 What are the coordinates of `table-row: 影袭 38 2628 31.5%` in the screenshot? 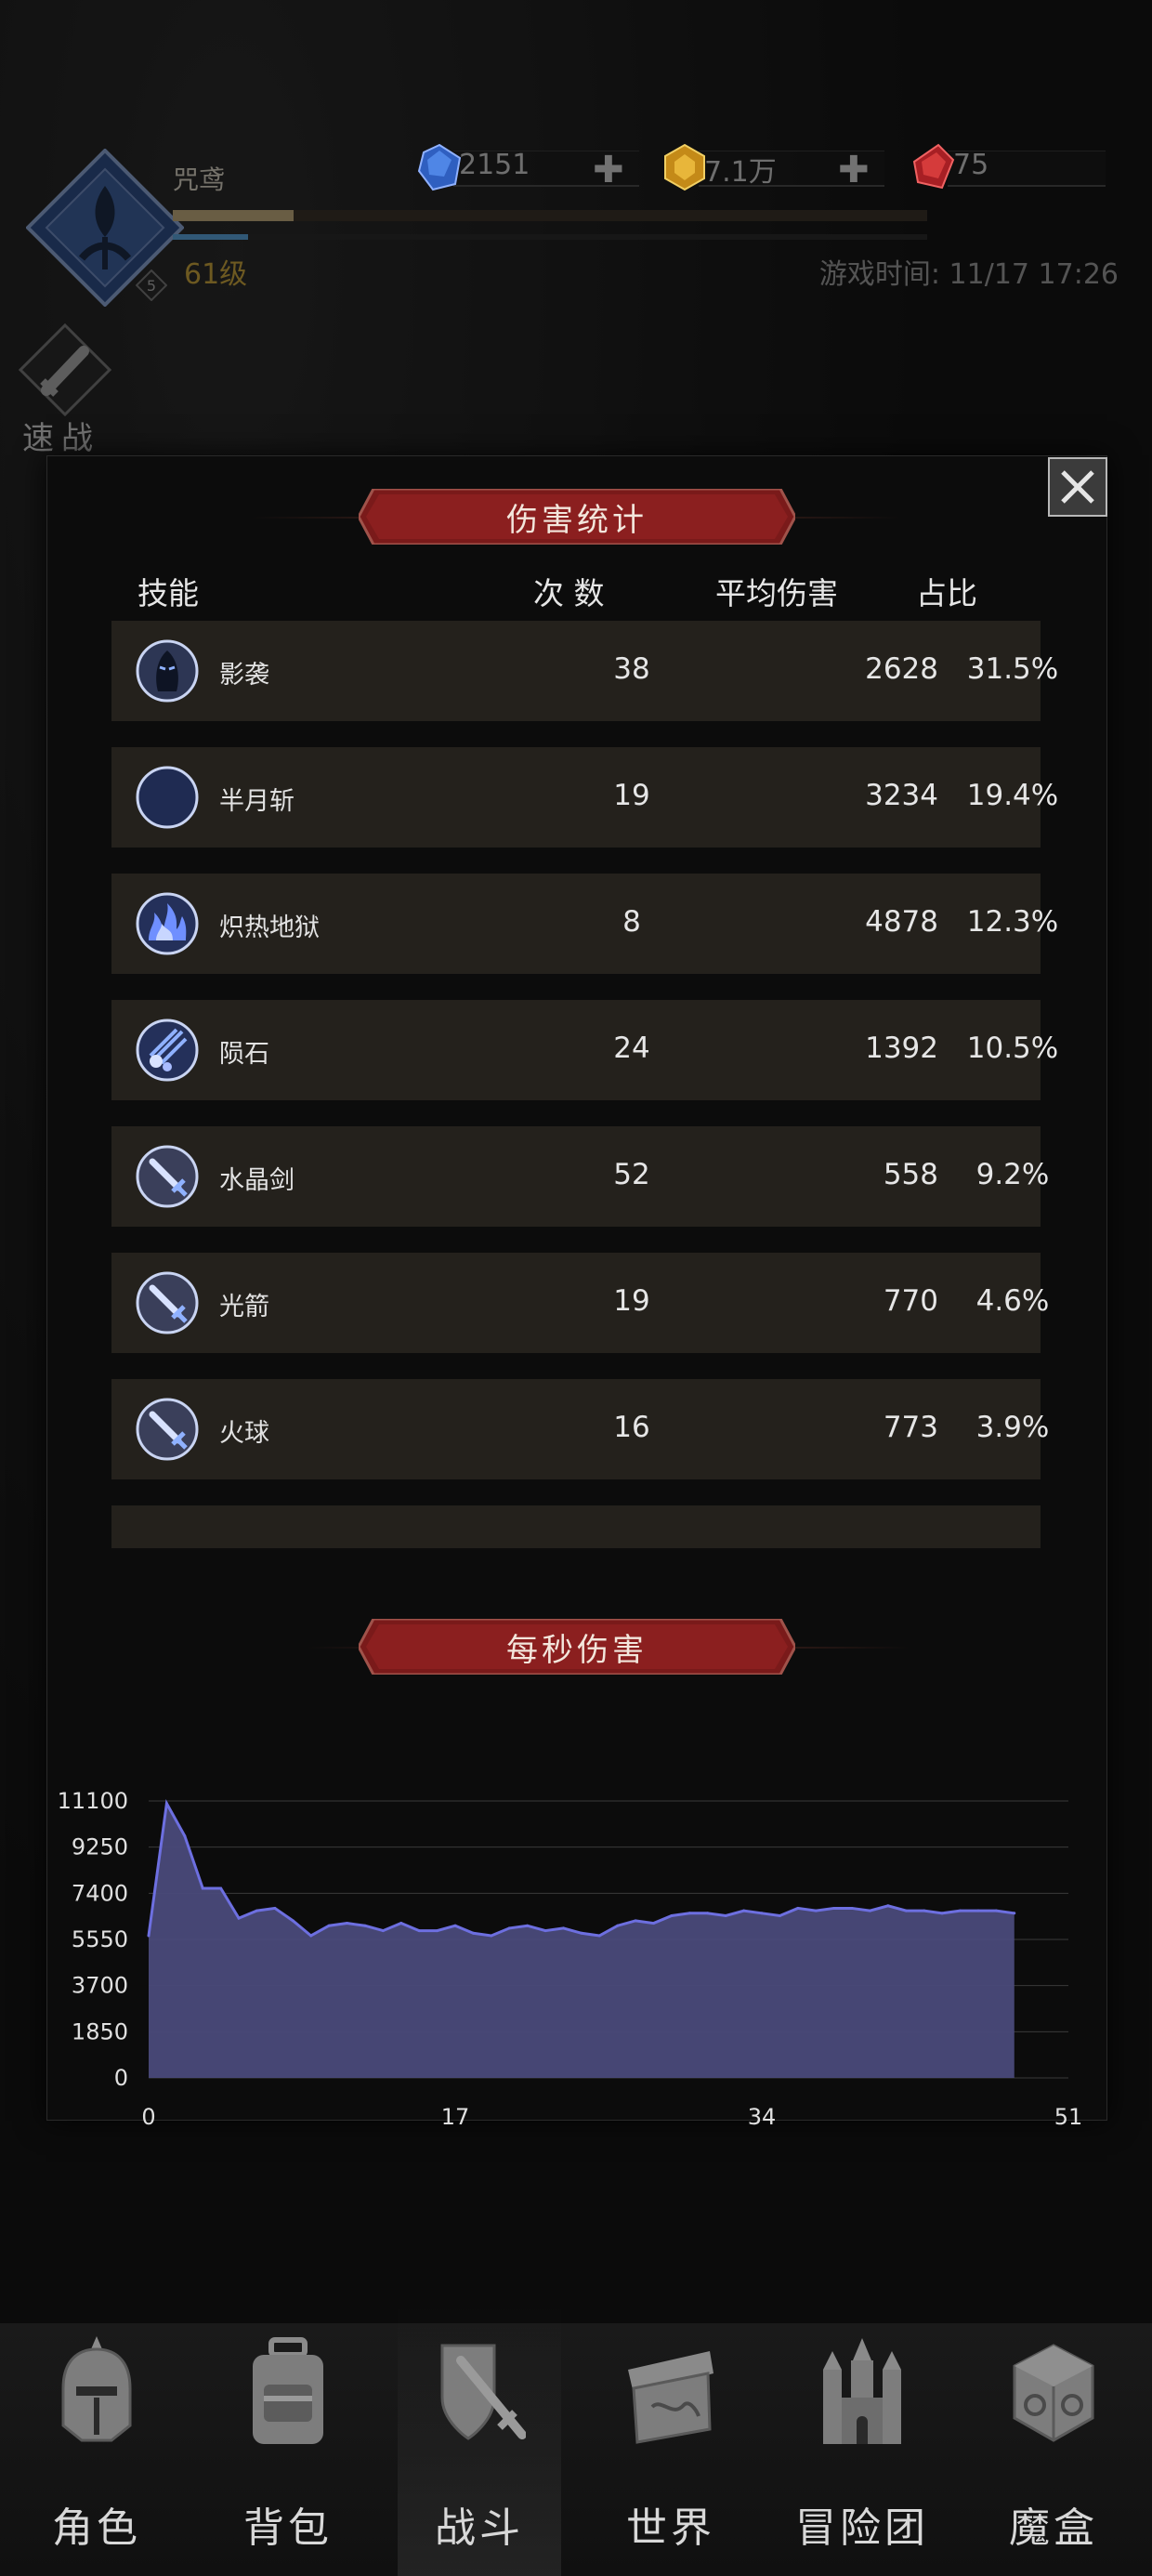 It's located at (584, 671).